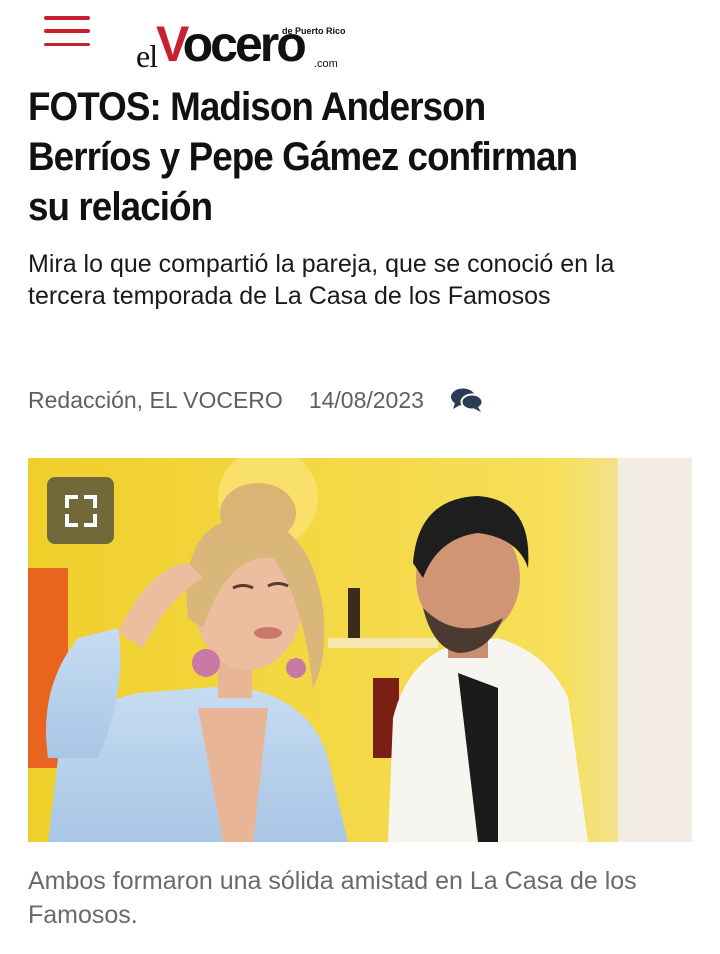  What do you see at coordinates (80, 510) in the screenshot?
I see `fullscreen-expand-icon` at bounding box center [80, 510].